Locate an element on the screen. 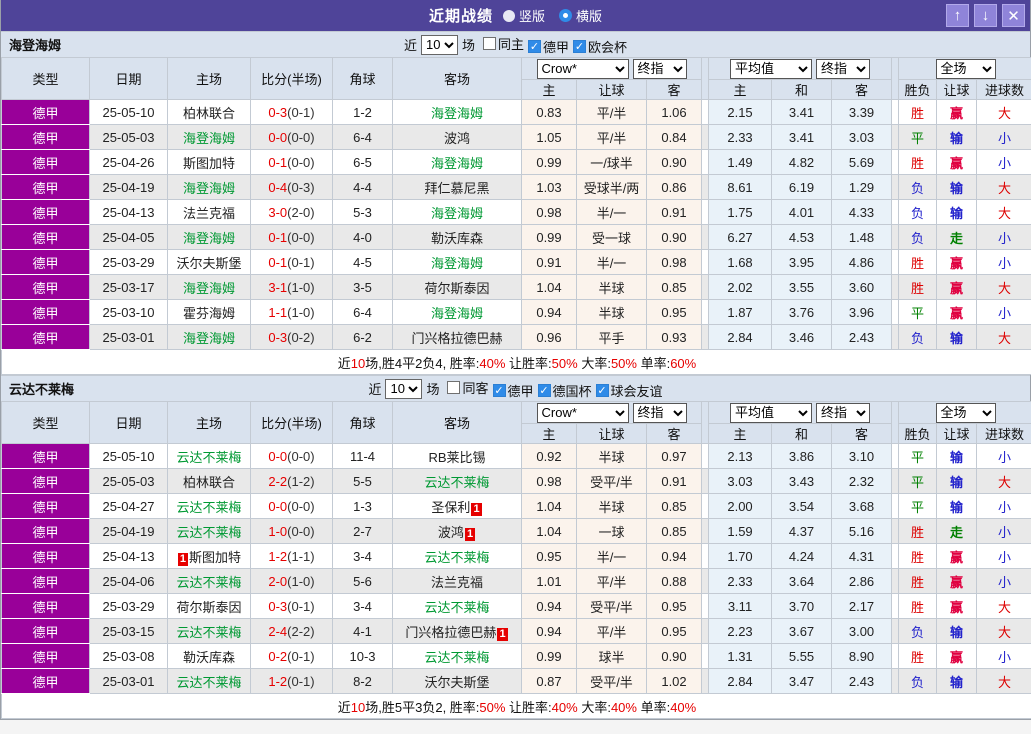  avg-away-cell: 5.69 is located at coordinates (862, 162).